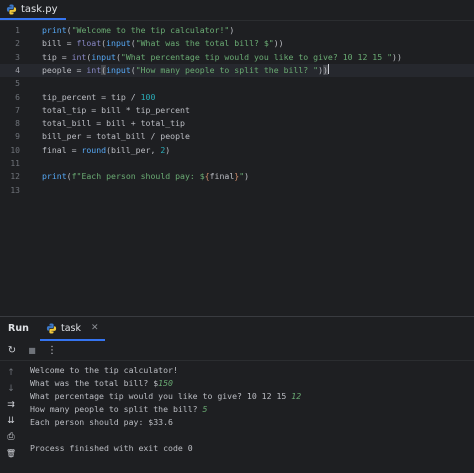 Image resolution: width=474 pixels, height=473 pixels. What do you see at coordinates (52, 351) in the screenshot?
I see `more-options-icon: ⋮` at bounding box center [52, 351].